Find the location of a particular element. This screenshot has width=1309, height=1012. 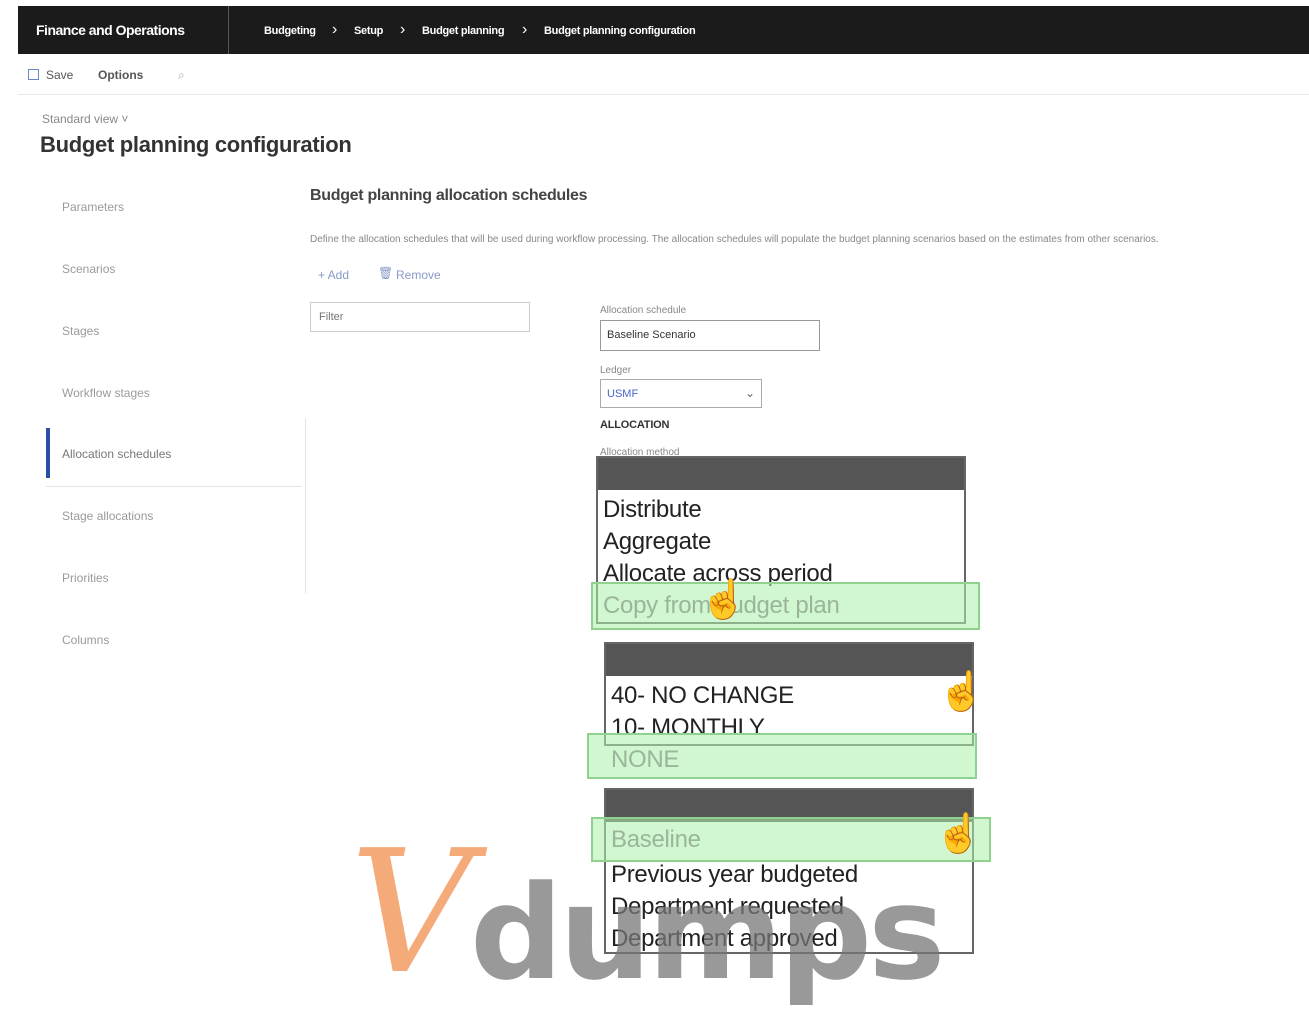

chevron-down-icon: ⌄ is located at coordinates (749, 393).